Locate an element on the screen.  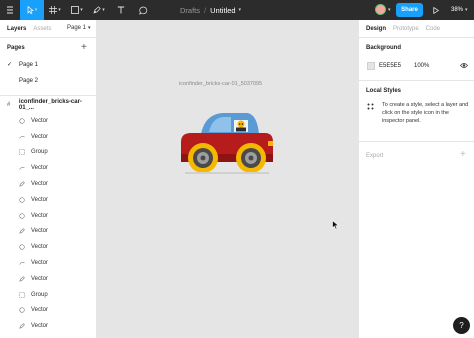
page-label: Page 2 is located at coordinates (29, 81).